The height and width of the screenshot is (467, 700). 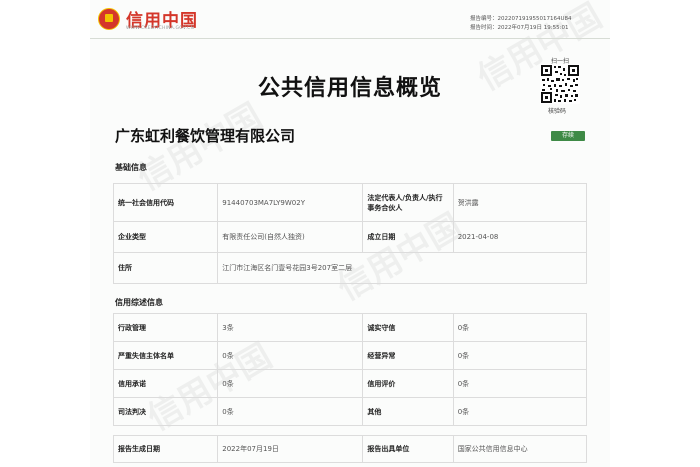 I want to click on report-footer-table: 报告生成日期 2022年07月19日 报告出具单位 国家公共信用信息中心, so click(x=350, y=449).